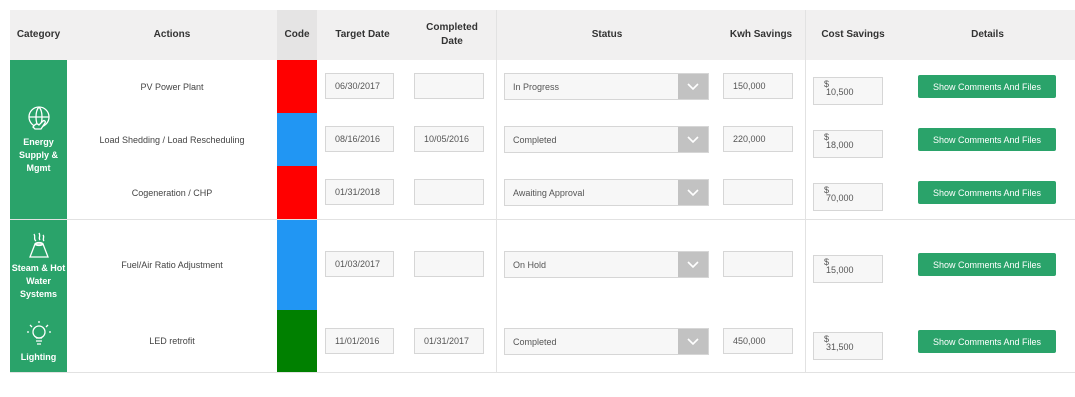 This screenshot has height=397, width=1075. Describe the element at coordinates (606, 264) in the screenshot. I see `status-select: On Hold` at that location.